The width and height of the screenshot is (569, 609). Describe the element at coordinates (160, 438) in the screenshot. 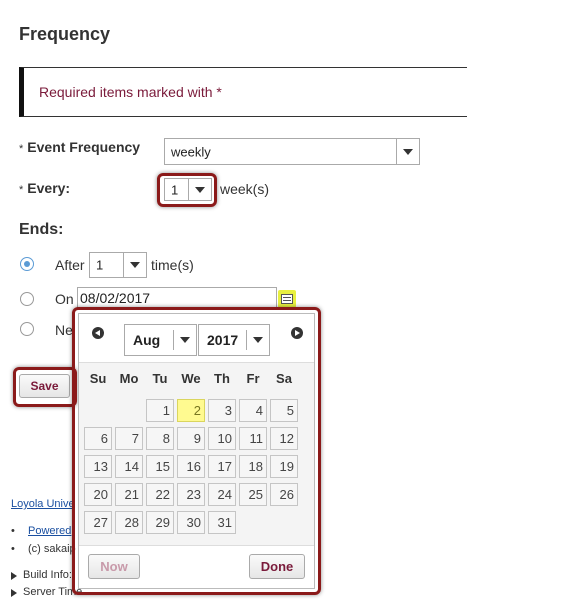

I see `calendar-day: 8` at that location.